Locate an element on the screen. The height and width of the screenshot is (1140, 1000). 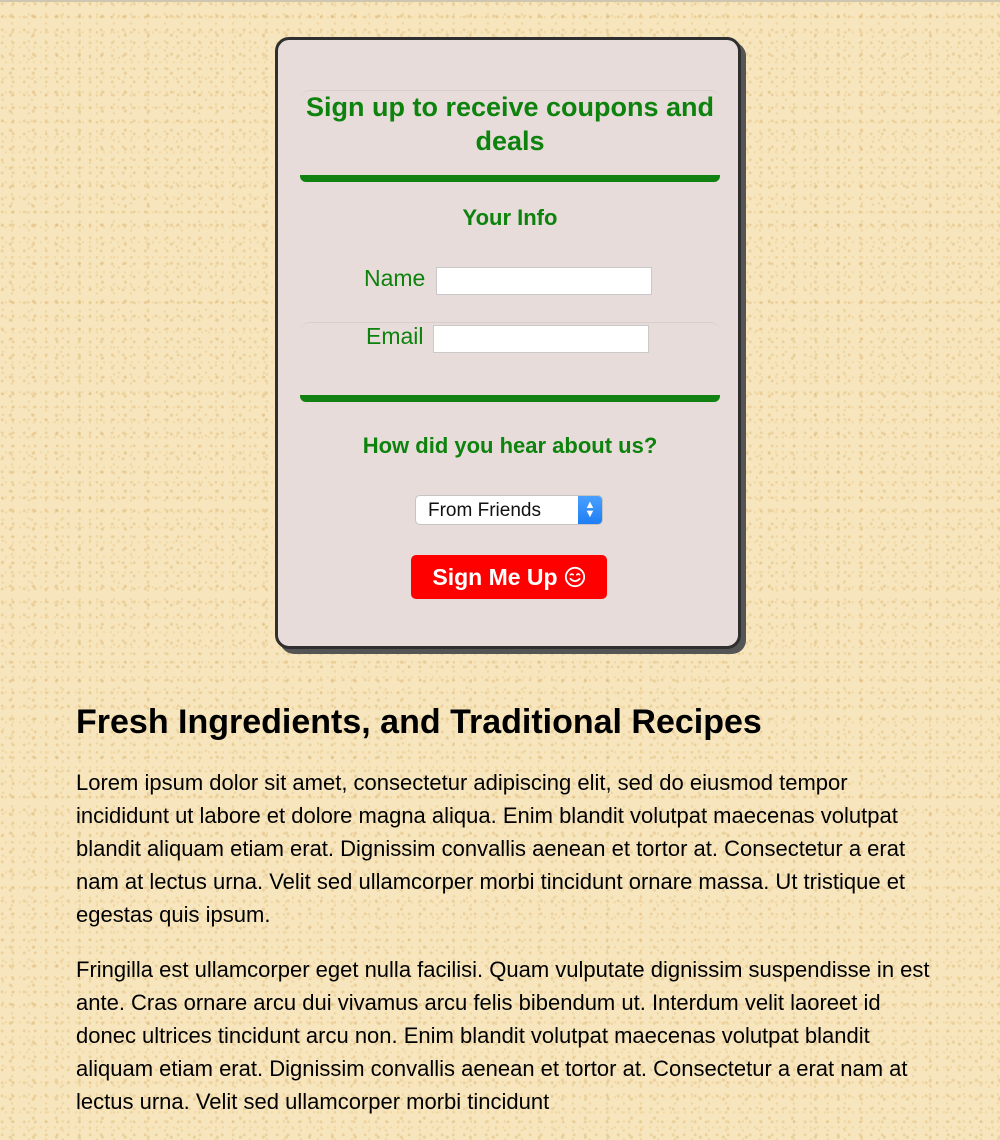
name-label: Name is located at coordinates (395, 278).